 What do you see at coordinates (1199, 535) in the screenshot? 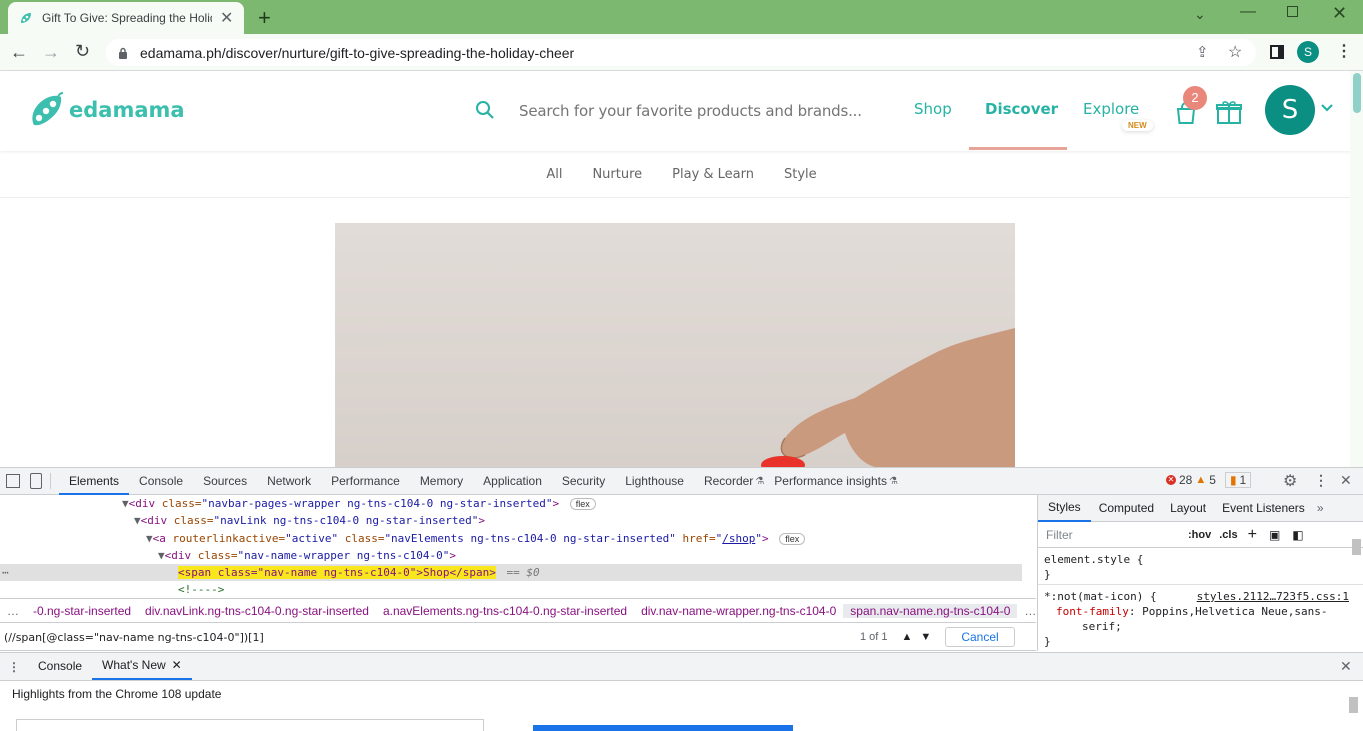
I see `hover-state-toggle: :hov` at bounding box center [1199, 535].